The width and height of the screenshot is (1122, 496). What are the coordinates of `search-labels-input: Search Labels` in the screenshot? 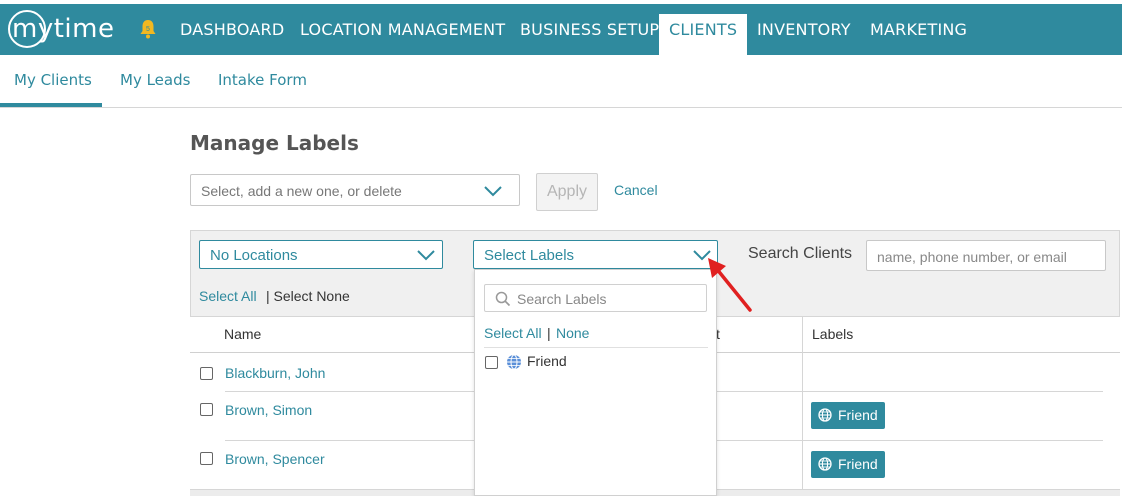 It's located at (595, 298).